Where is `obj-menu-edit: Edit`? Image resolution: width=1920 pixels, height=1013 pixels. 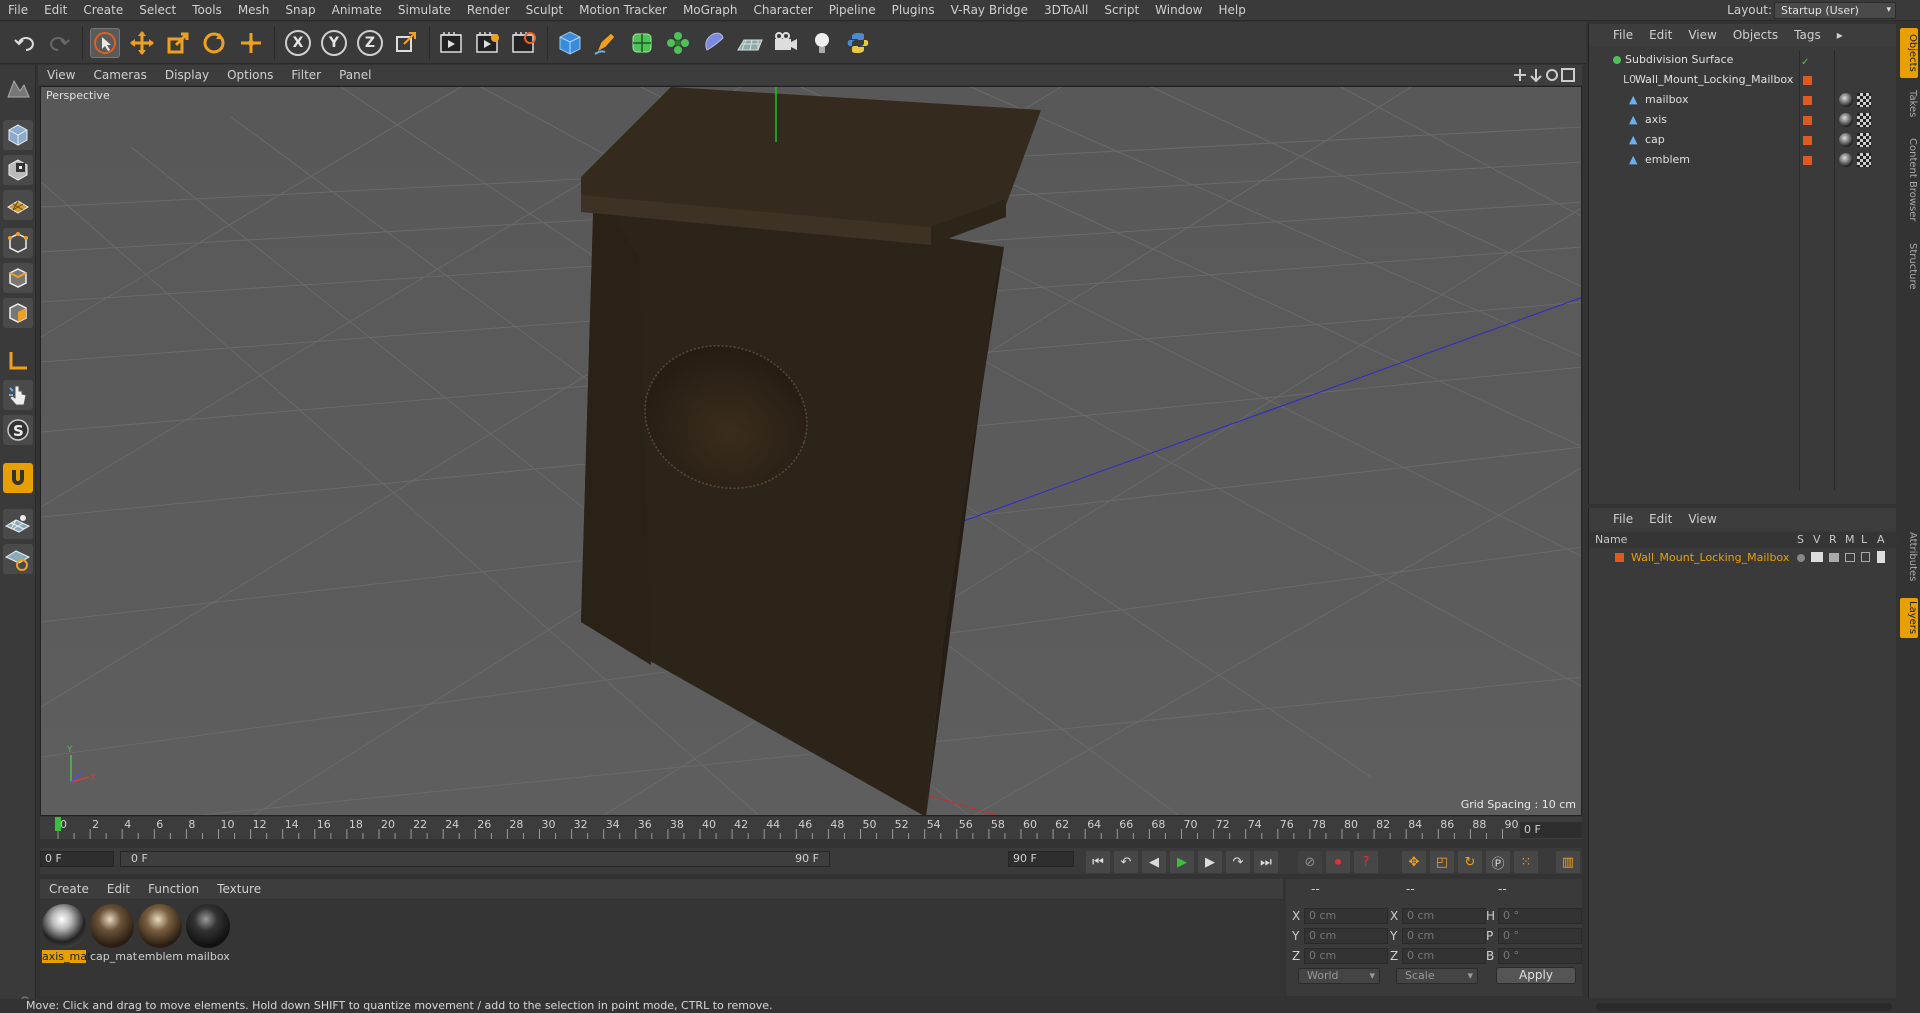 obj-menu-edit: Edit is located at coordinates (1660, 35).